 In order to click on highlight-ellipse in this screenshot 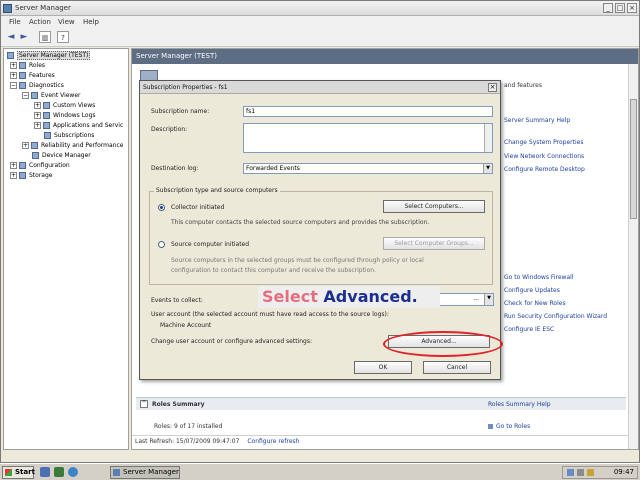, I will do `click(443, 344)`.